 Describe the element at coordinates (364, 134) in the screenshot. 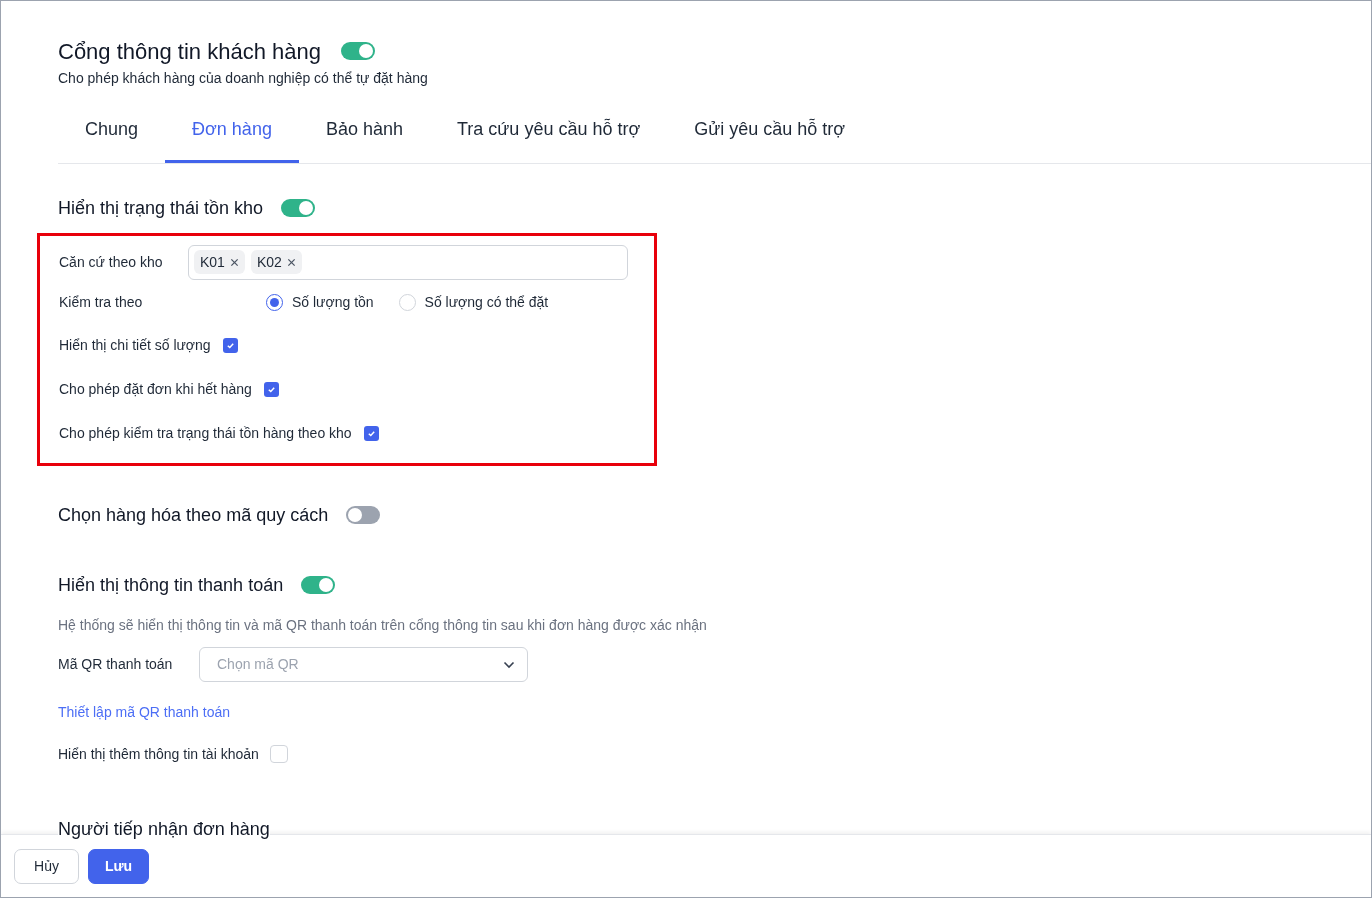

I see `tab: Bảo hành` at that location.